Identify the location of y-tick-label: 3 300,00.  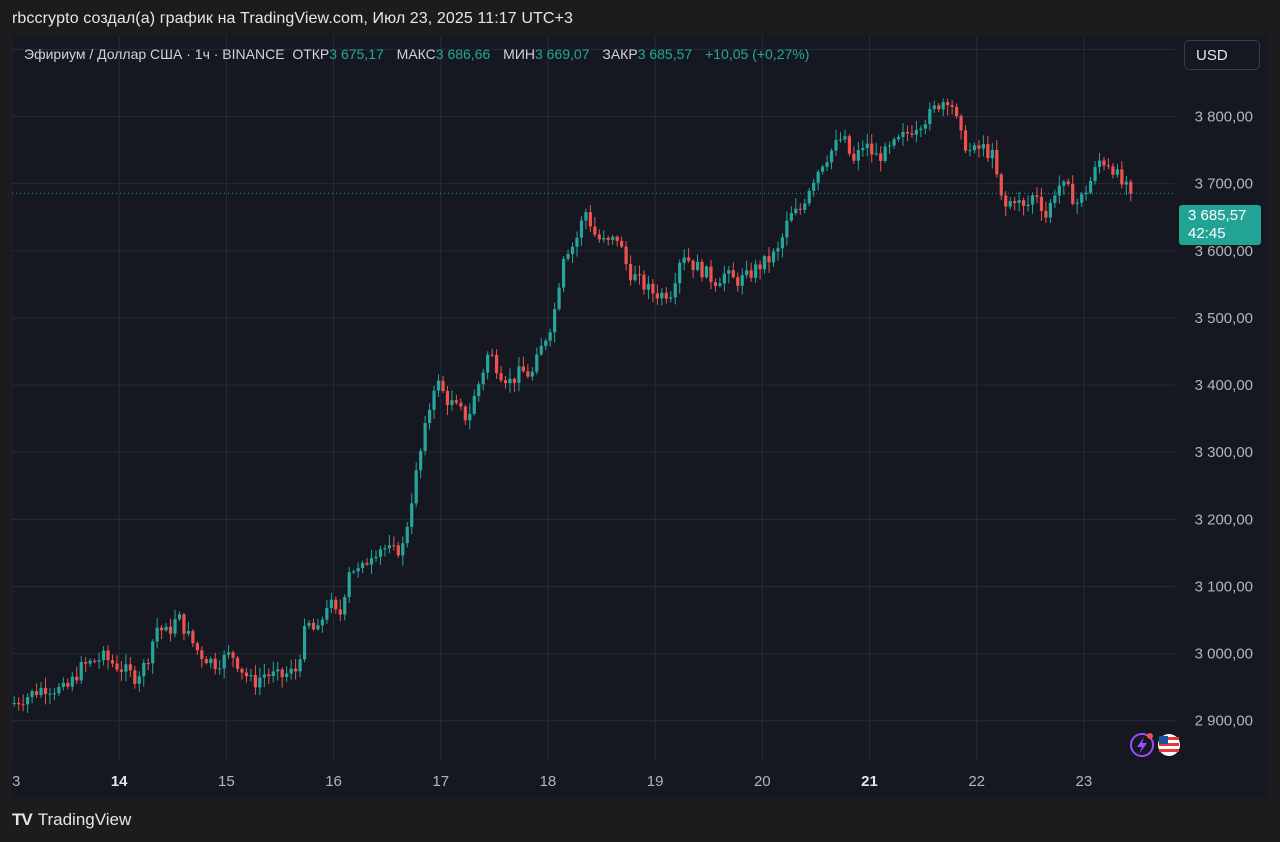
(1224, 452).